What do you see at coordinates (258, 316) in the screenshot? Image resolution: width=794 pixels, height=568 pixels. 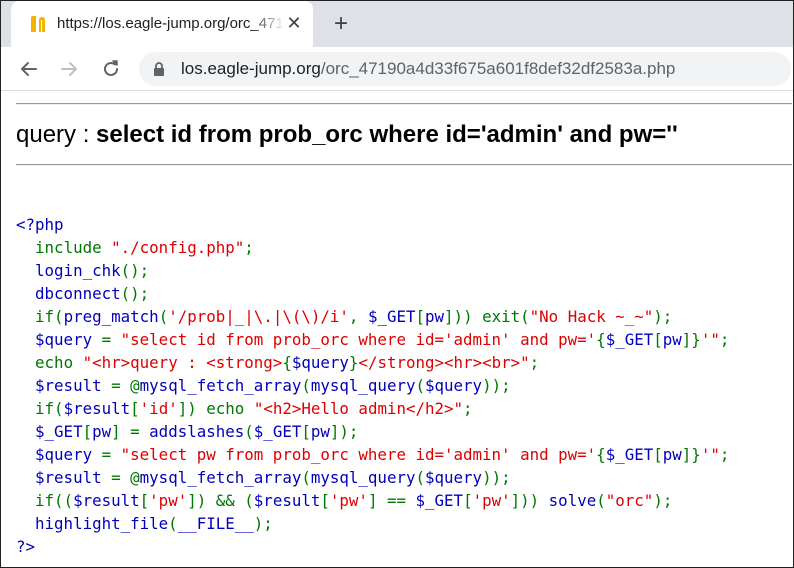 I see `code-token: '/prob|_|\.|\(\)/i'` at bounding box center [258, 316].